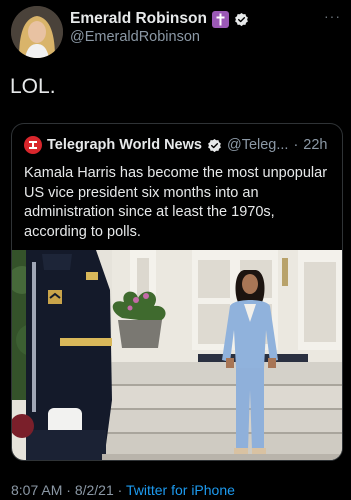 The width and height of the screenshot is (351, 500). What do you see at coordinates (138, 19) in the screenshot?
I see `author-name: Emerald Robinson` at bounding box center [138, 19].